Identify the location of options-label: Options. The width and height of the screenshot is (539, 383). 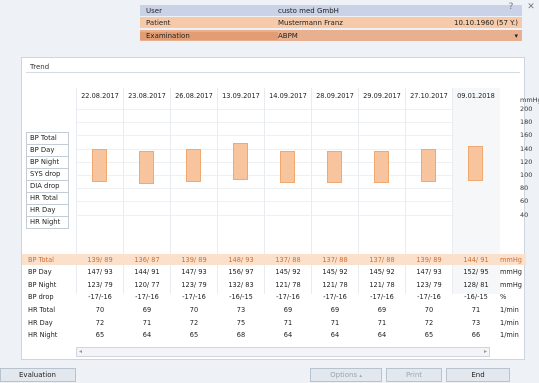
(344, 375).